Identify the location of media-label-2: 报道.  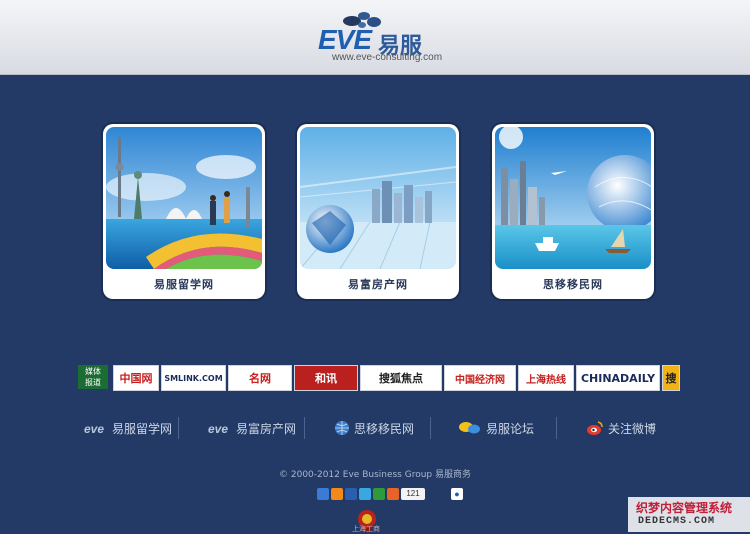
(93, 382).